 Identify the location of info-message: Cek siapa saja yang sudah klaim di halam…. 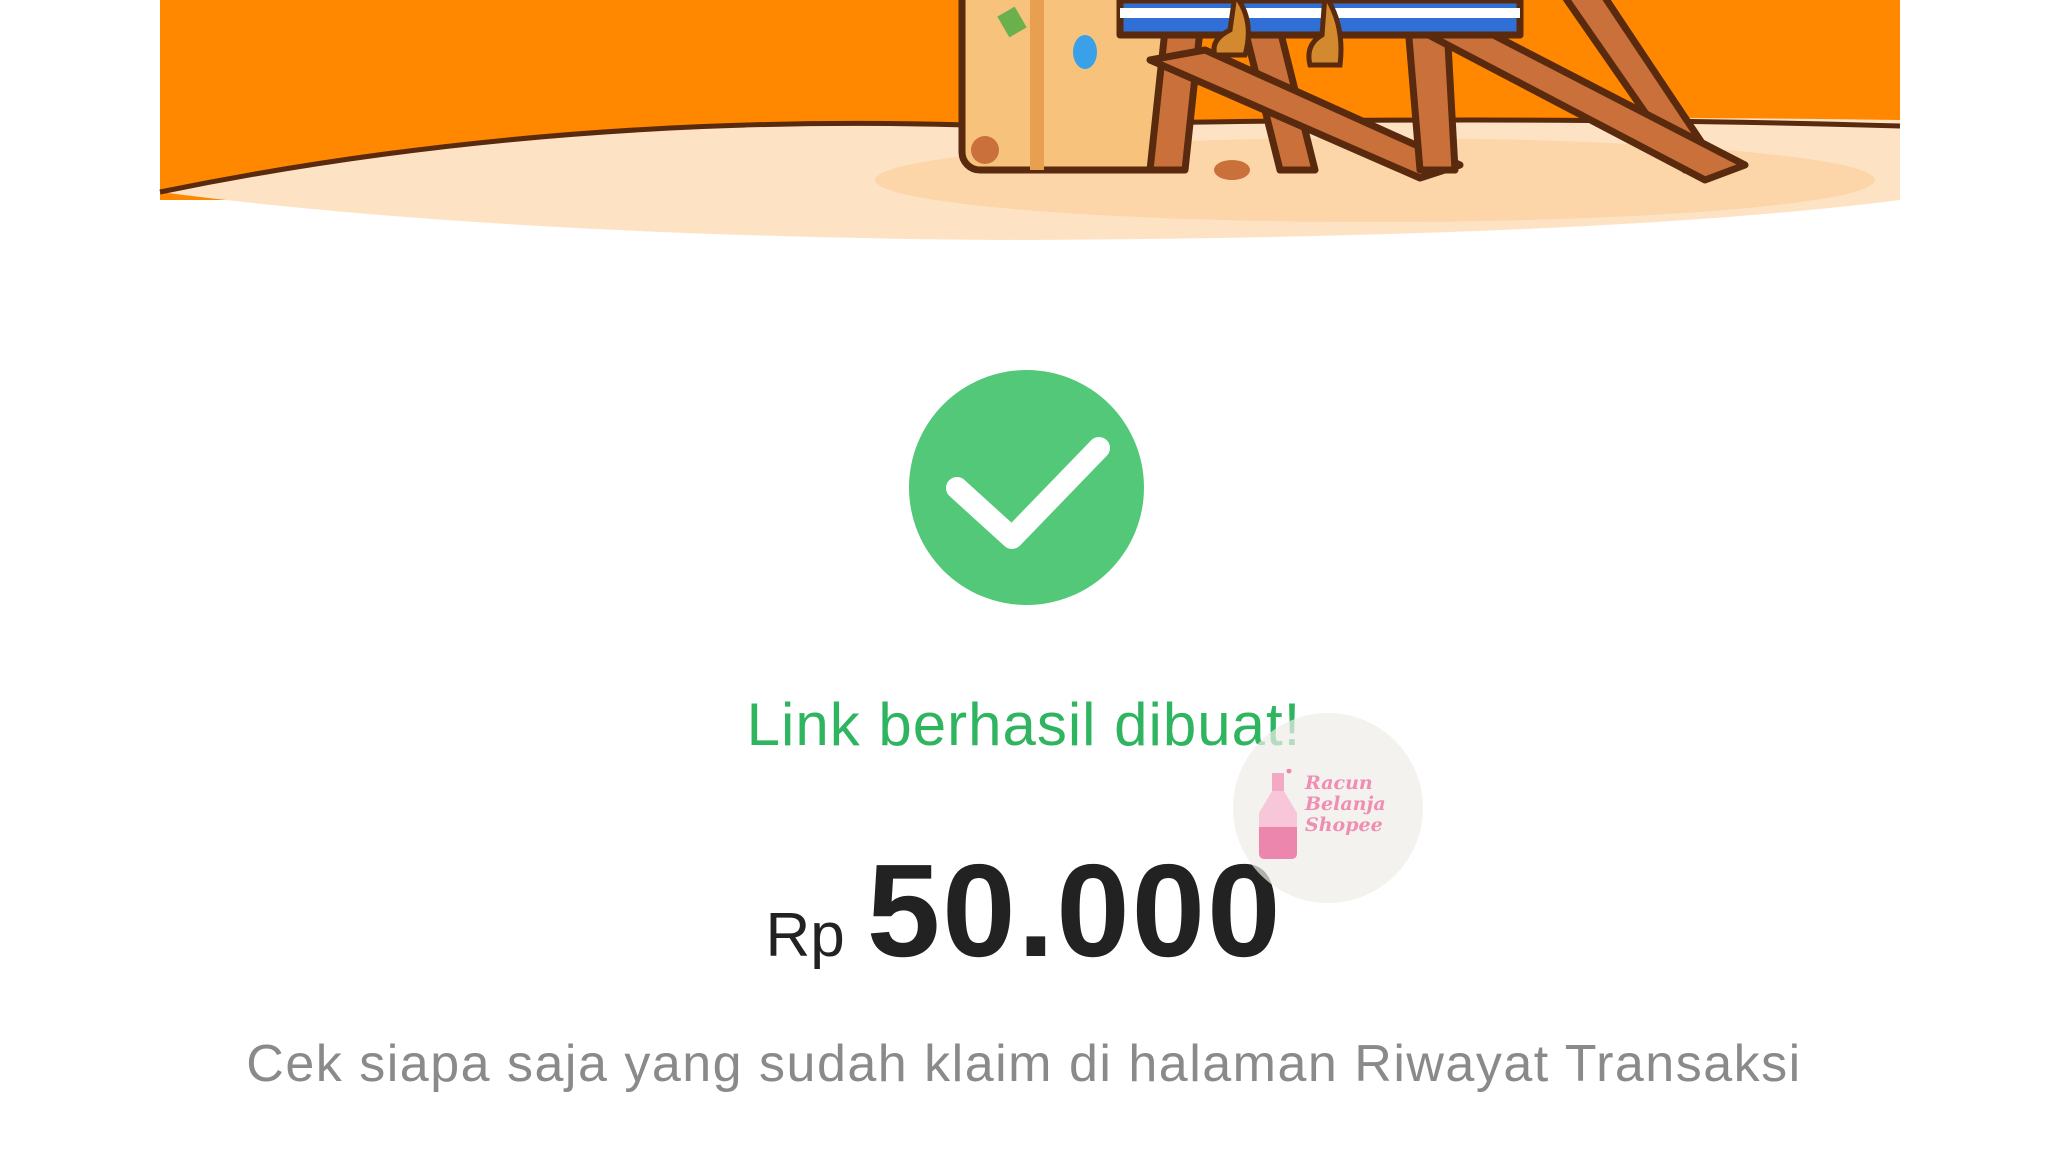
(1024, 1064).